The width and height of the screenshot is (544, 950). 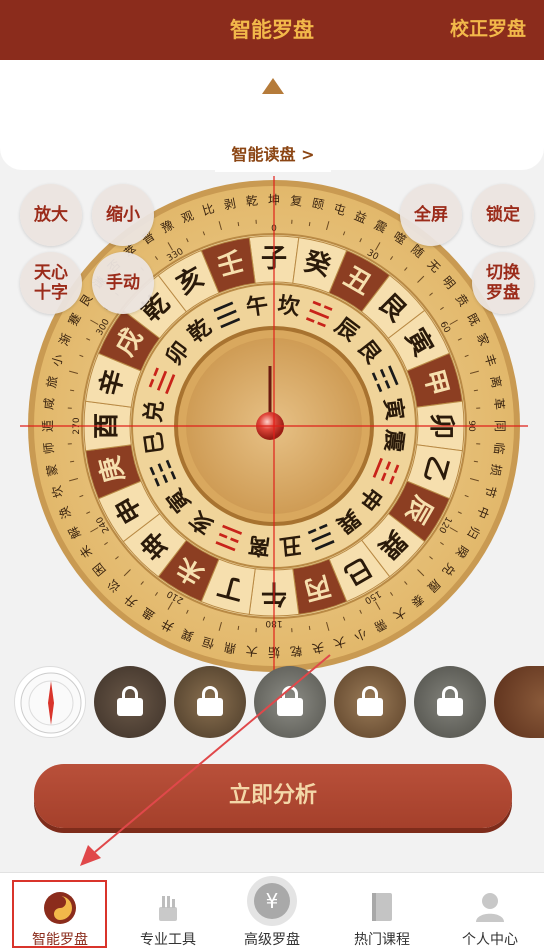 What do you see at coordinates (490, 907) in the screenshot?
I see `person-icon` at bounding box center [490, 907].